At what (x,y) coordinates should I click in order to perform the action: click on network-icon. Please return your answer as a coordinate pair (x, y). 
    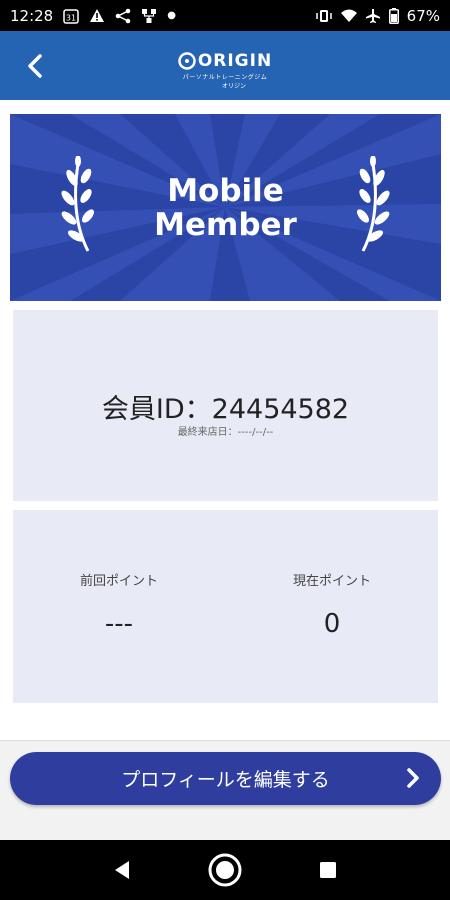
    Looking at the image, I should click on (149, 16).